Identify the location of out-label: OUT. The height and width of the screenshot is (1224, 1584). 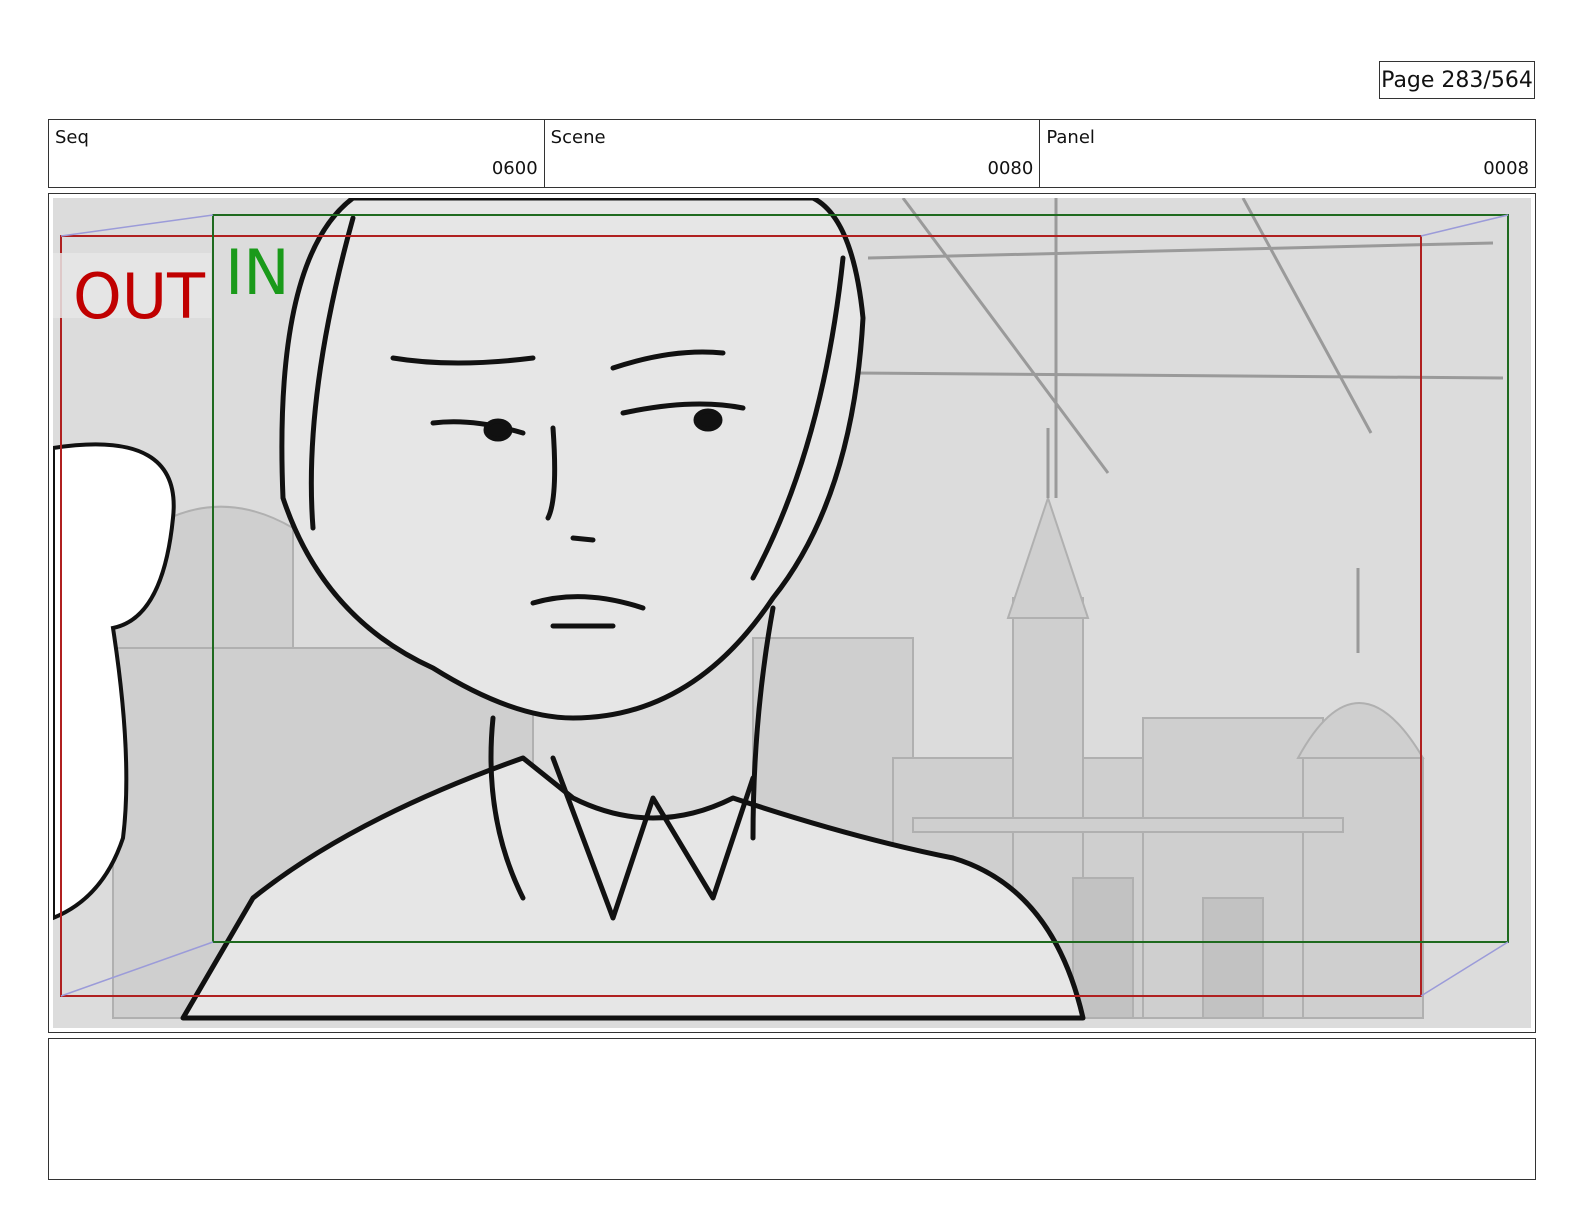
(139, 296).